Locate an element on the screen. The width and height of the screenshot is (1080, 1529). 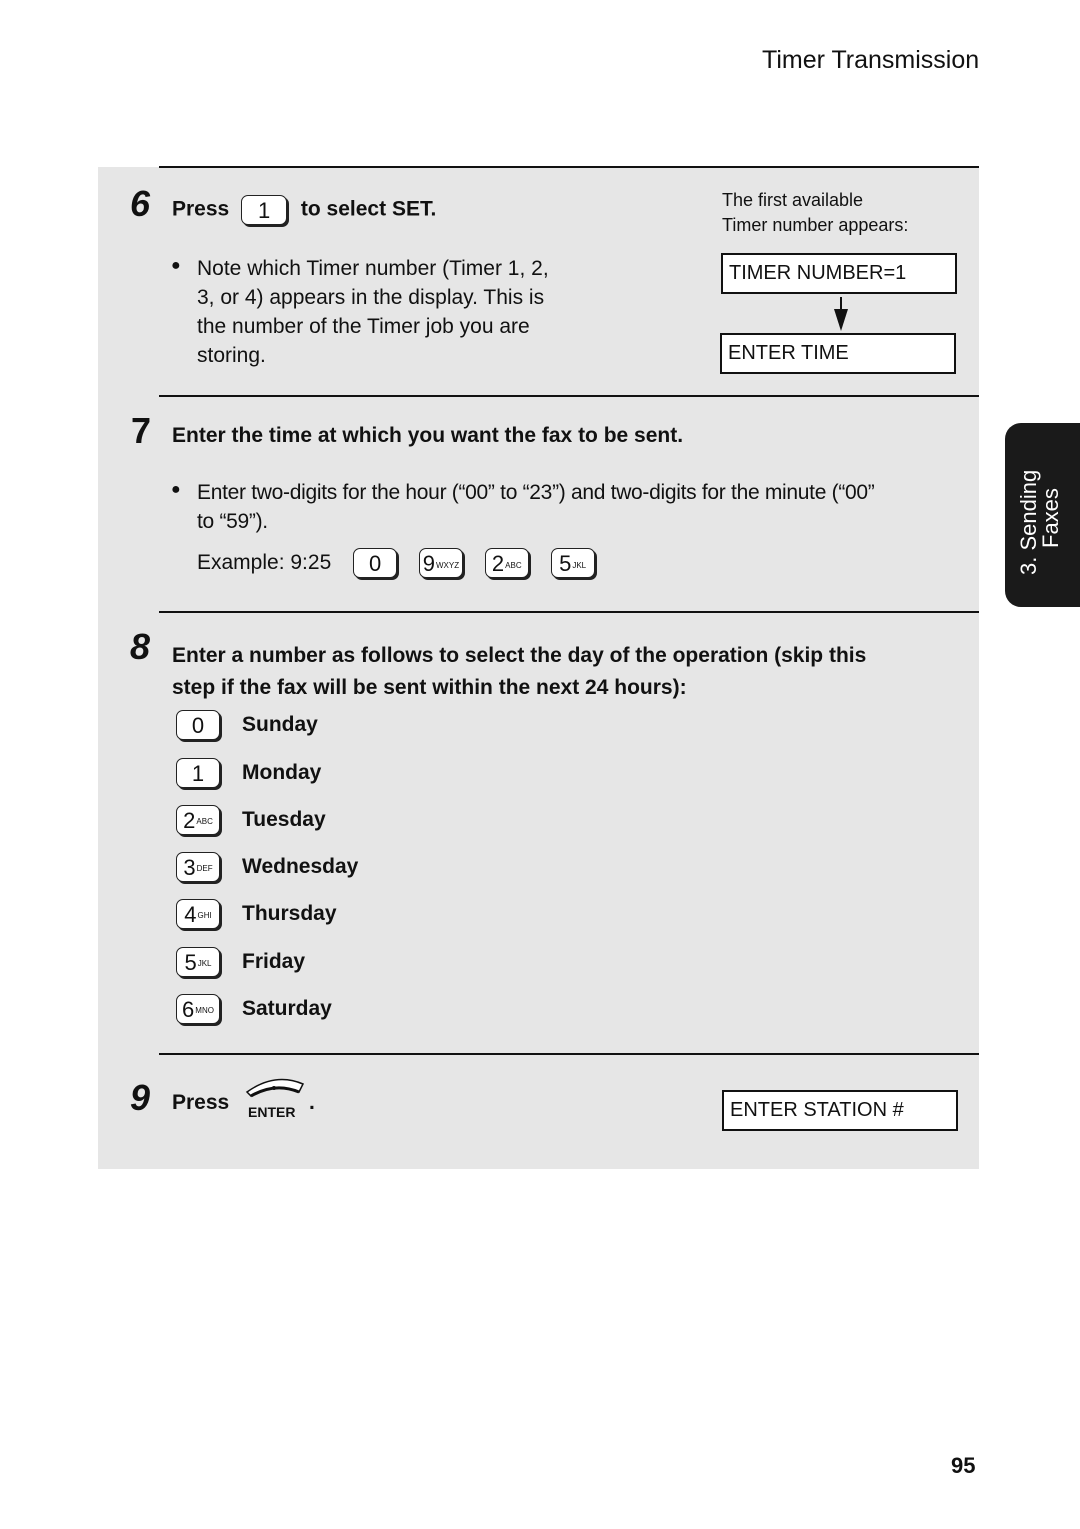
key-letters: WXYZ is located at coordinates (448, 565).